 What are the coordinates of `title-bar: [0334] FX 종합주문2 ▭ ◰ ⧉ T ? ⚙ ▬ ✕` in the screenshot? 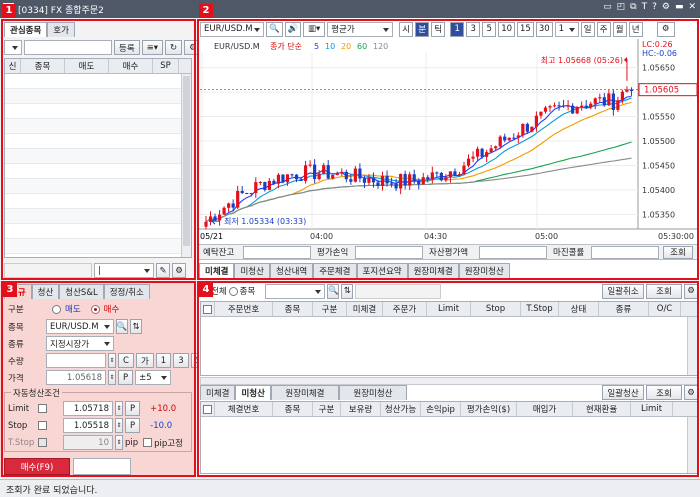 It's located at (350, 9).